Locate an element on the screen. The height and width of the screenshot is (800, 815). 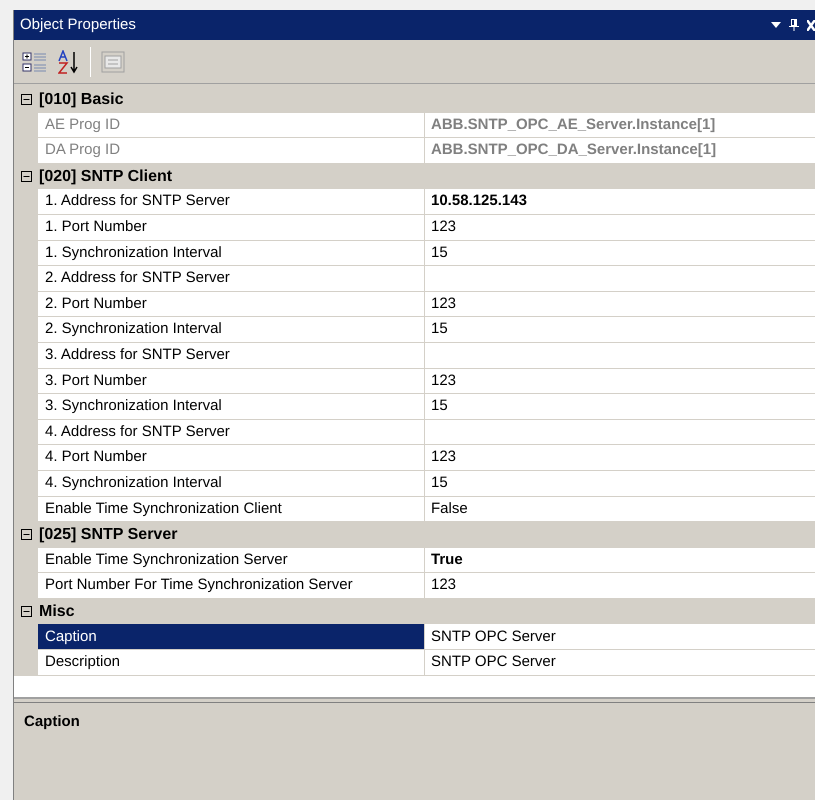
property-name: 2. Synchronization Interval is located at coordinates (231, 330).